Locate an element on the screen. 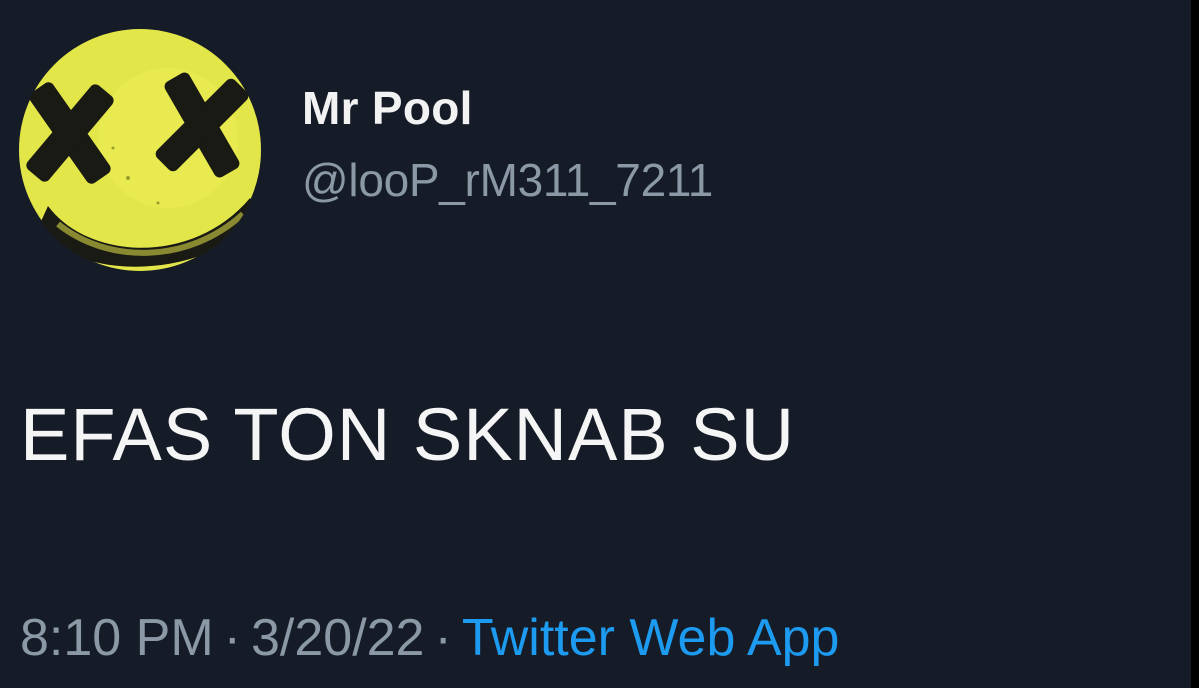 This screenshot has width=1199, height=688. display-name: Mr Pool is located at coordinates (507, 108).